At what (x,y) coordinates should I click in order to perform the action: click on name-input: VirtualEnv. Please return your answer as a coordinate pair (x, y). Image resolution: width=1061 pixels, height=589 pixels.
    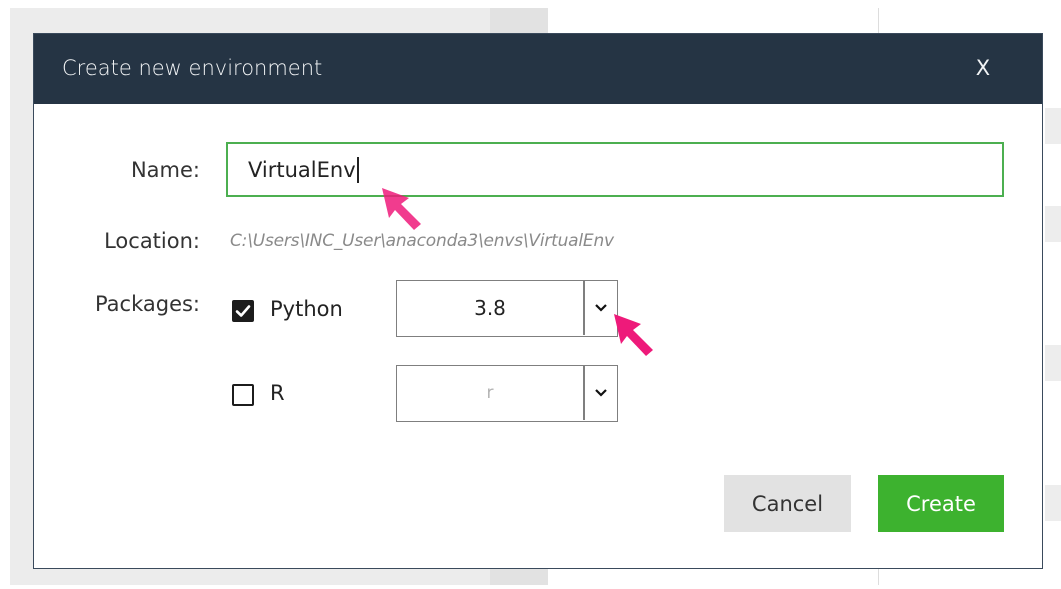
    Looking at the image, I should click on (615, 169).